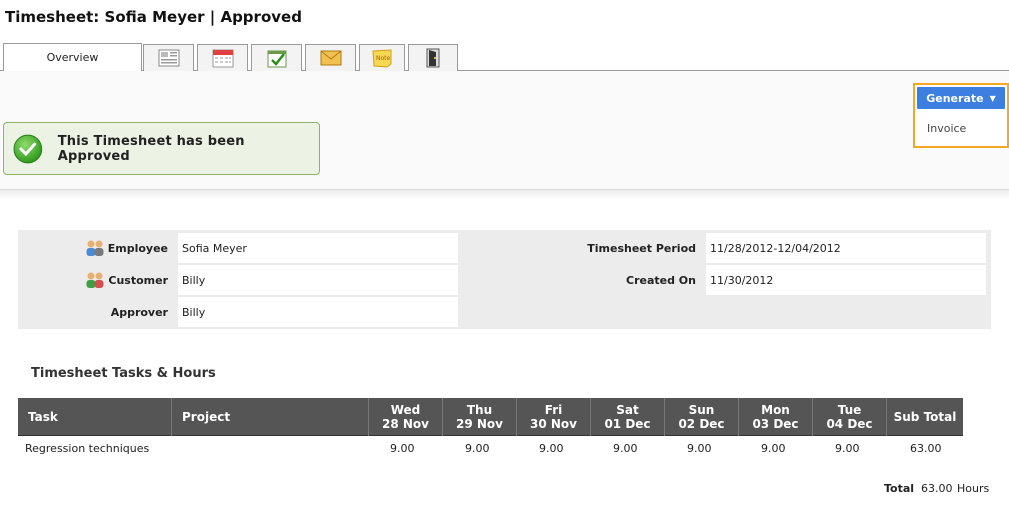 This screenshot has width=1009, height=507. I want to click on tab-exit, so click(433, 57).